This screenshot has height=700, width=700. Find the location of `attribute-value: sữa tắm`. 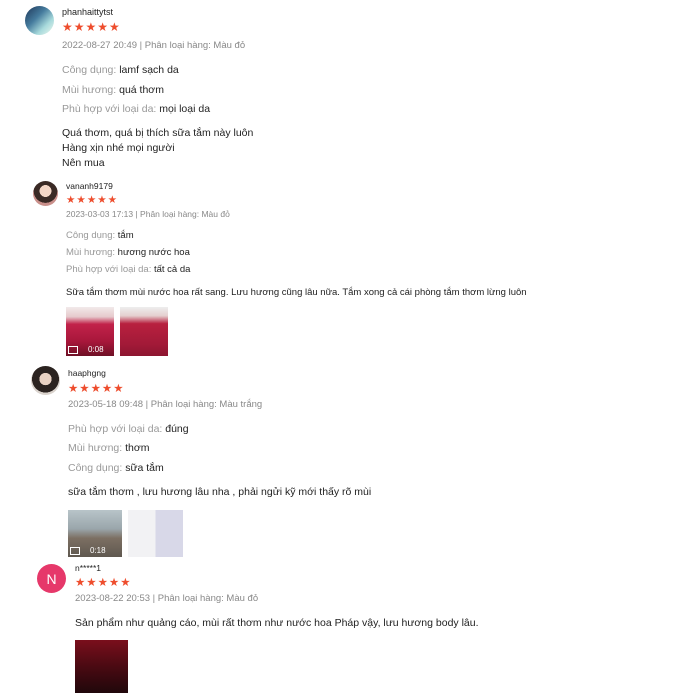

attribute-value: sữa tắm is located at coordinates (144, 468).